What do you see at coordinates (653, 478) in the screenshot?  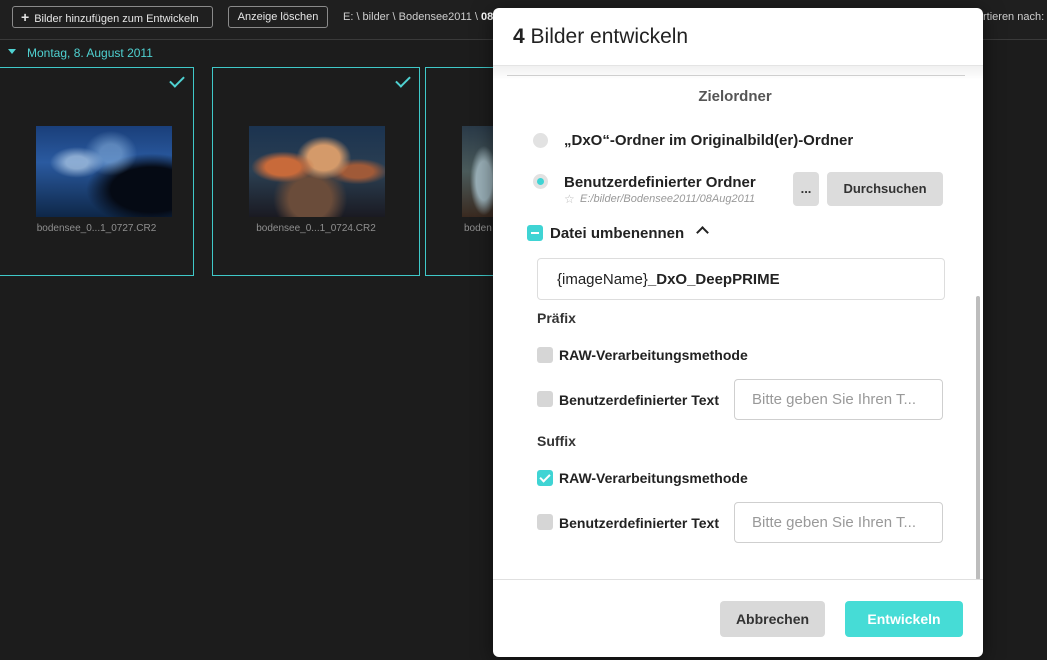 I see `suffix-raw-label: RAW-Verarbeitungsmethode` at bounding box center [653, 478].